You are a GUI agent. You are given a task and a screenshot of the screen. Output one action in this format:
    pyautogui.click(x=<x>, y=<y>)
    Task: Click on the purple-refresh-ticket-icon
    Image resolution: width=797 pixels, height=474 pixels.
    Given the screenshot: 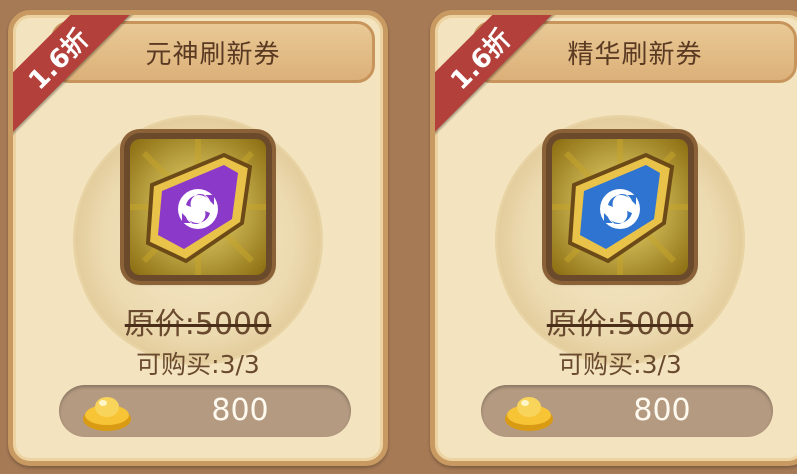 What is the action you would take?
    pyautogui.click(x=198, y=207)
    